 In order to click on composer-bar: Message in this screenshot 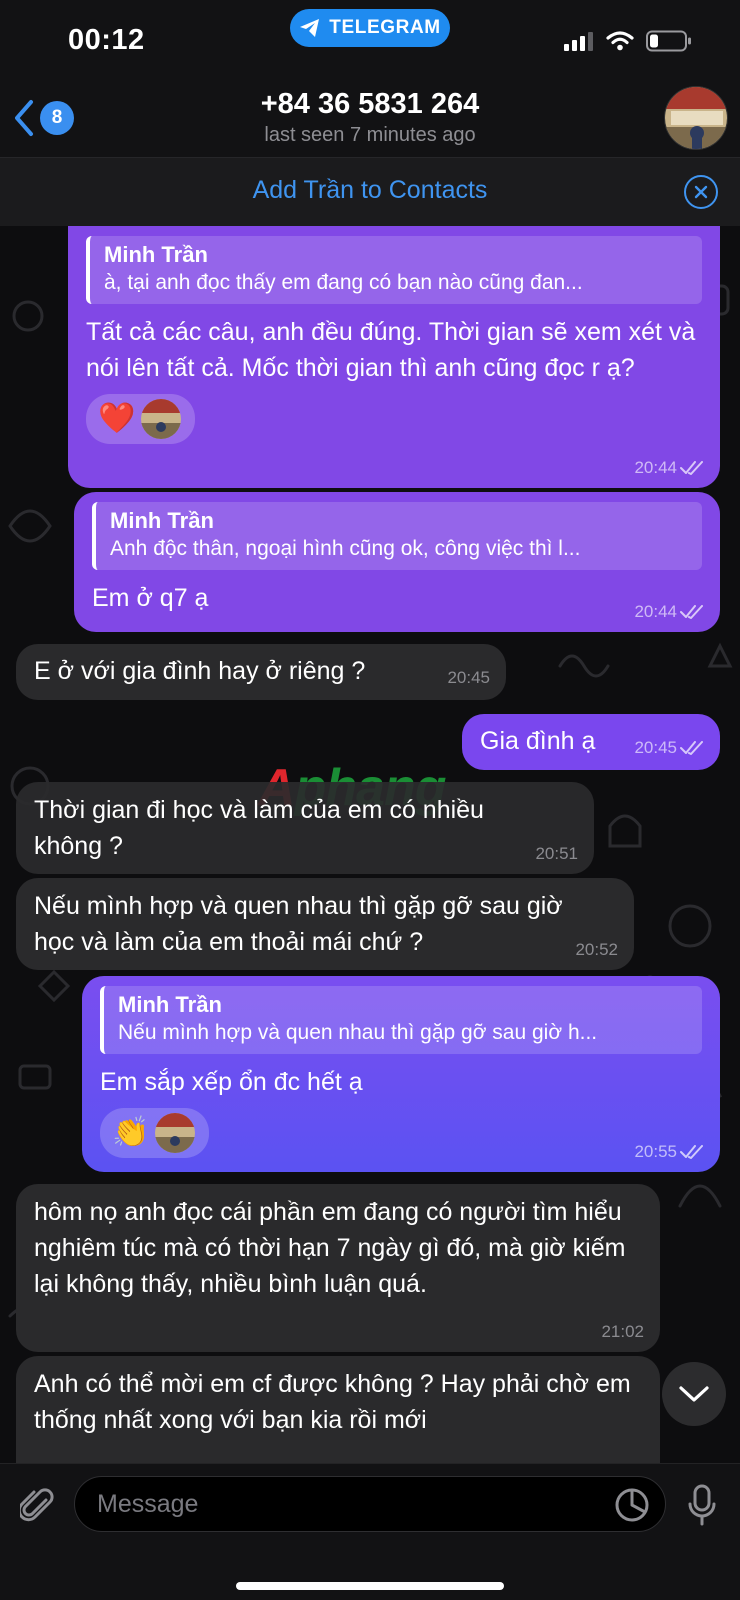, I will do `click(370, 1531)`.